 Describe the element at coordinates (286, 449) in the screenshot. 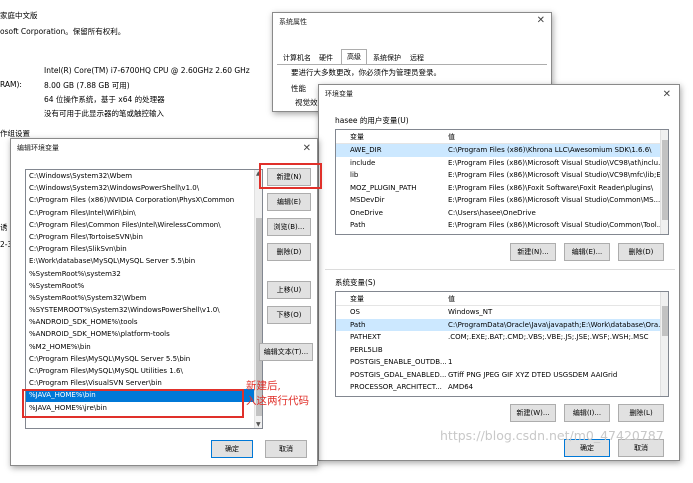

I see `cancel-button: 取消` at that location.